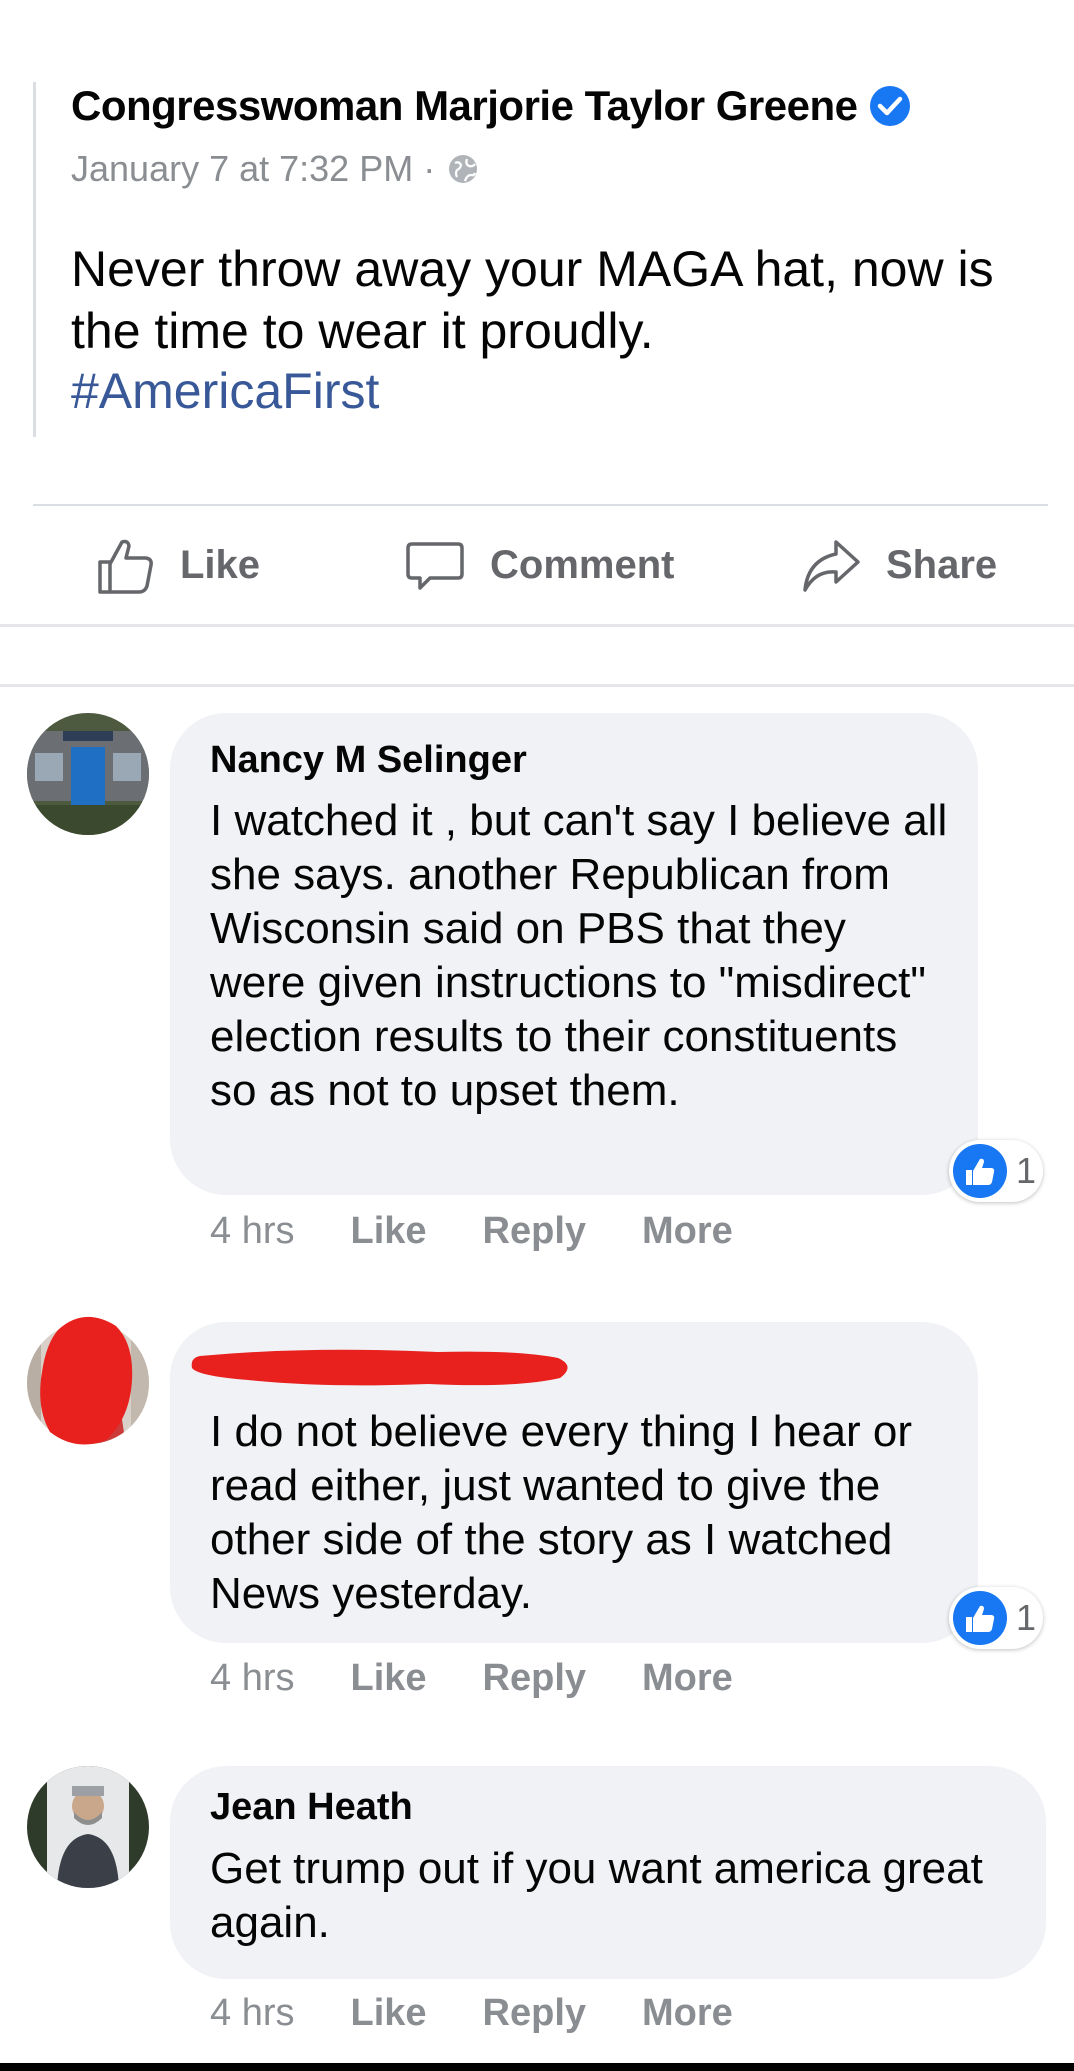 The width and height of the screenshot is (1074, 2071). I want to click on comment-button: Comment, so click(539, 565).